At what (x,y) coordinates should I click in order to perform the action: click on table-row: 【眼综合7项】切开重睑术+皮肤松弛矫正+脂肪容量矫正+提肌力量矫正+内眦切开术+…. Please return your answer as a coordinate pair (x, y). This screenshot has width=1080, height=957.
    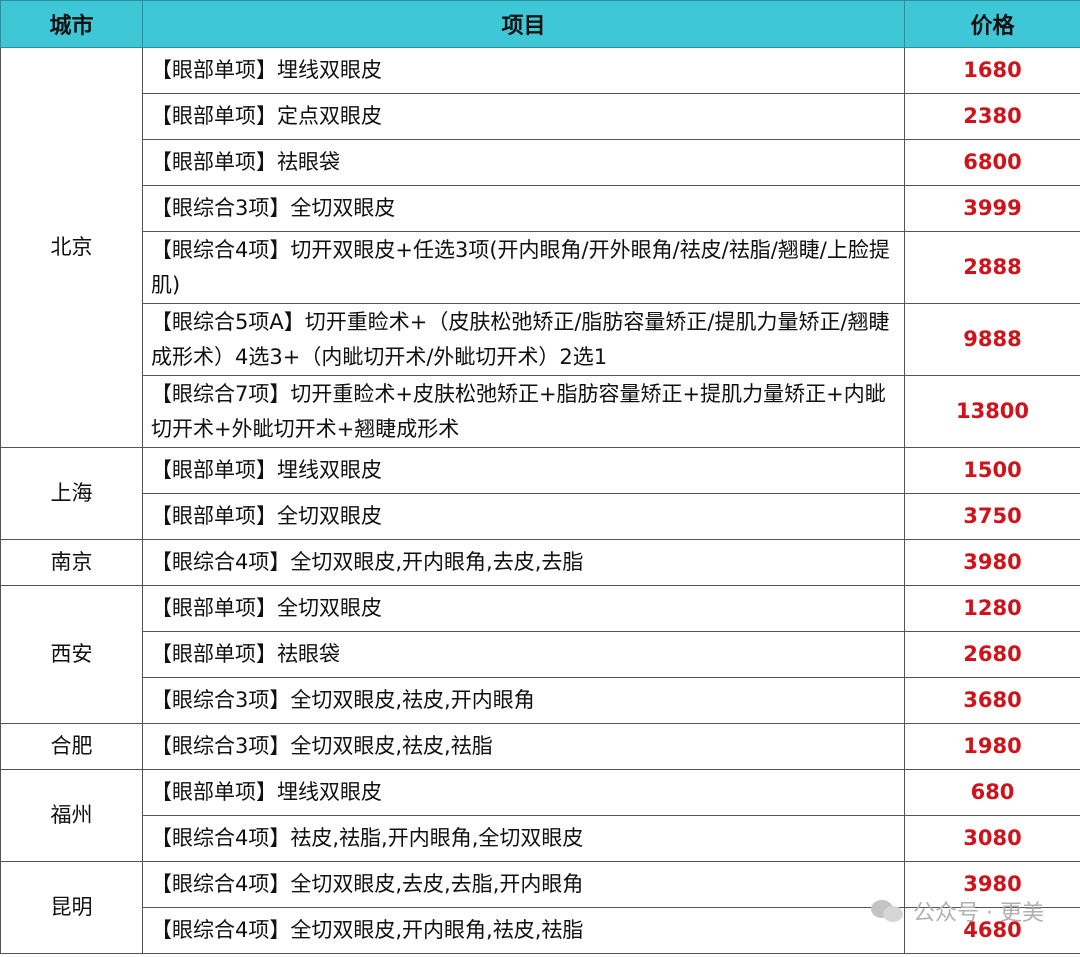
    Looking at the image, I should click on (540, 411).